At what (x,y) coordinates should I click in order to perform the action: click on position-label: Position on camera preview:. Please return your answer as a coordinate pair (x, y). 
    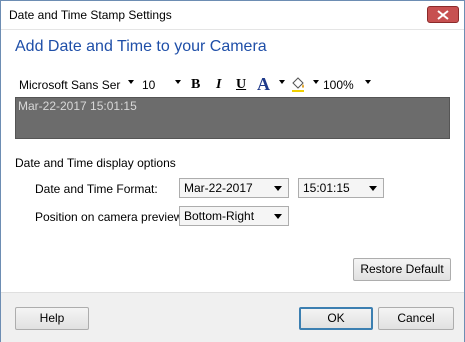
    Looking at the image, I should click on (110, 217).